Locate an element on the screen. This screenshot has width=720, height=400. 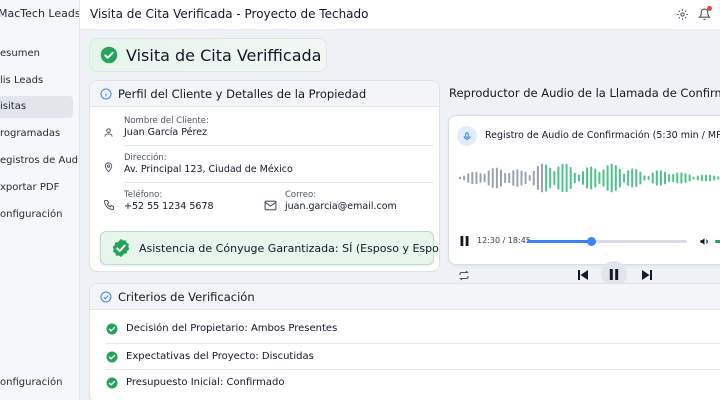
address-value: Av. Principal 123, Ciudad de México is located at coordinates (208, 169).